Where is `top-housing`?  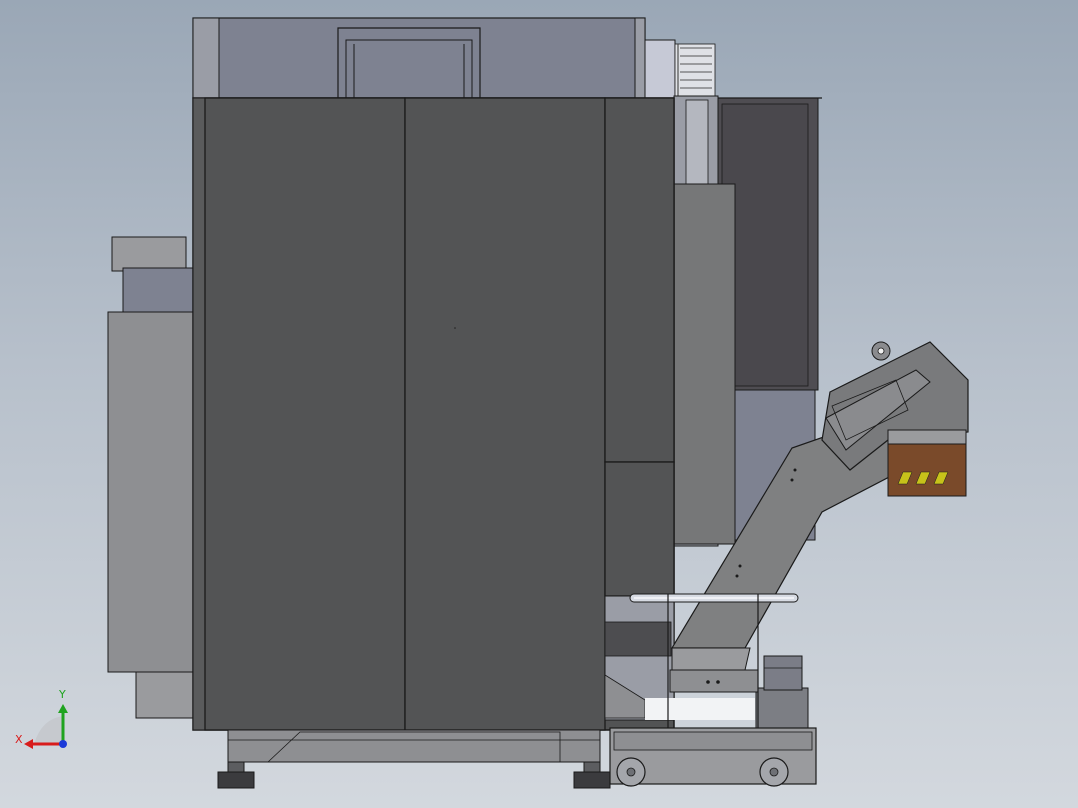 top-housing is located at coordinates (454, 58).